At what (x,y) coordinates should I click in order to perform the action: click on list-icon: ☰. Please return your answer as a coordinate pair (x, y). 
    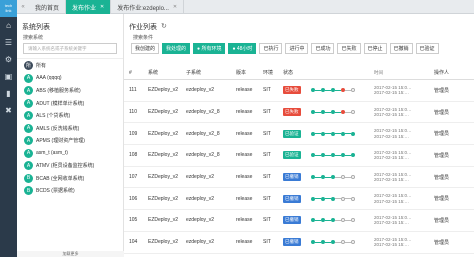
    Looking at the image, I should click on (8, 42).